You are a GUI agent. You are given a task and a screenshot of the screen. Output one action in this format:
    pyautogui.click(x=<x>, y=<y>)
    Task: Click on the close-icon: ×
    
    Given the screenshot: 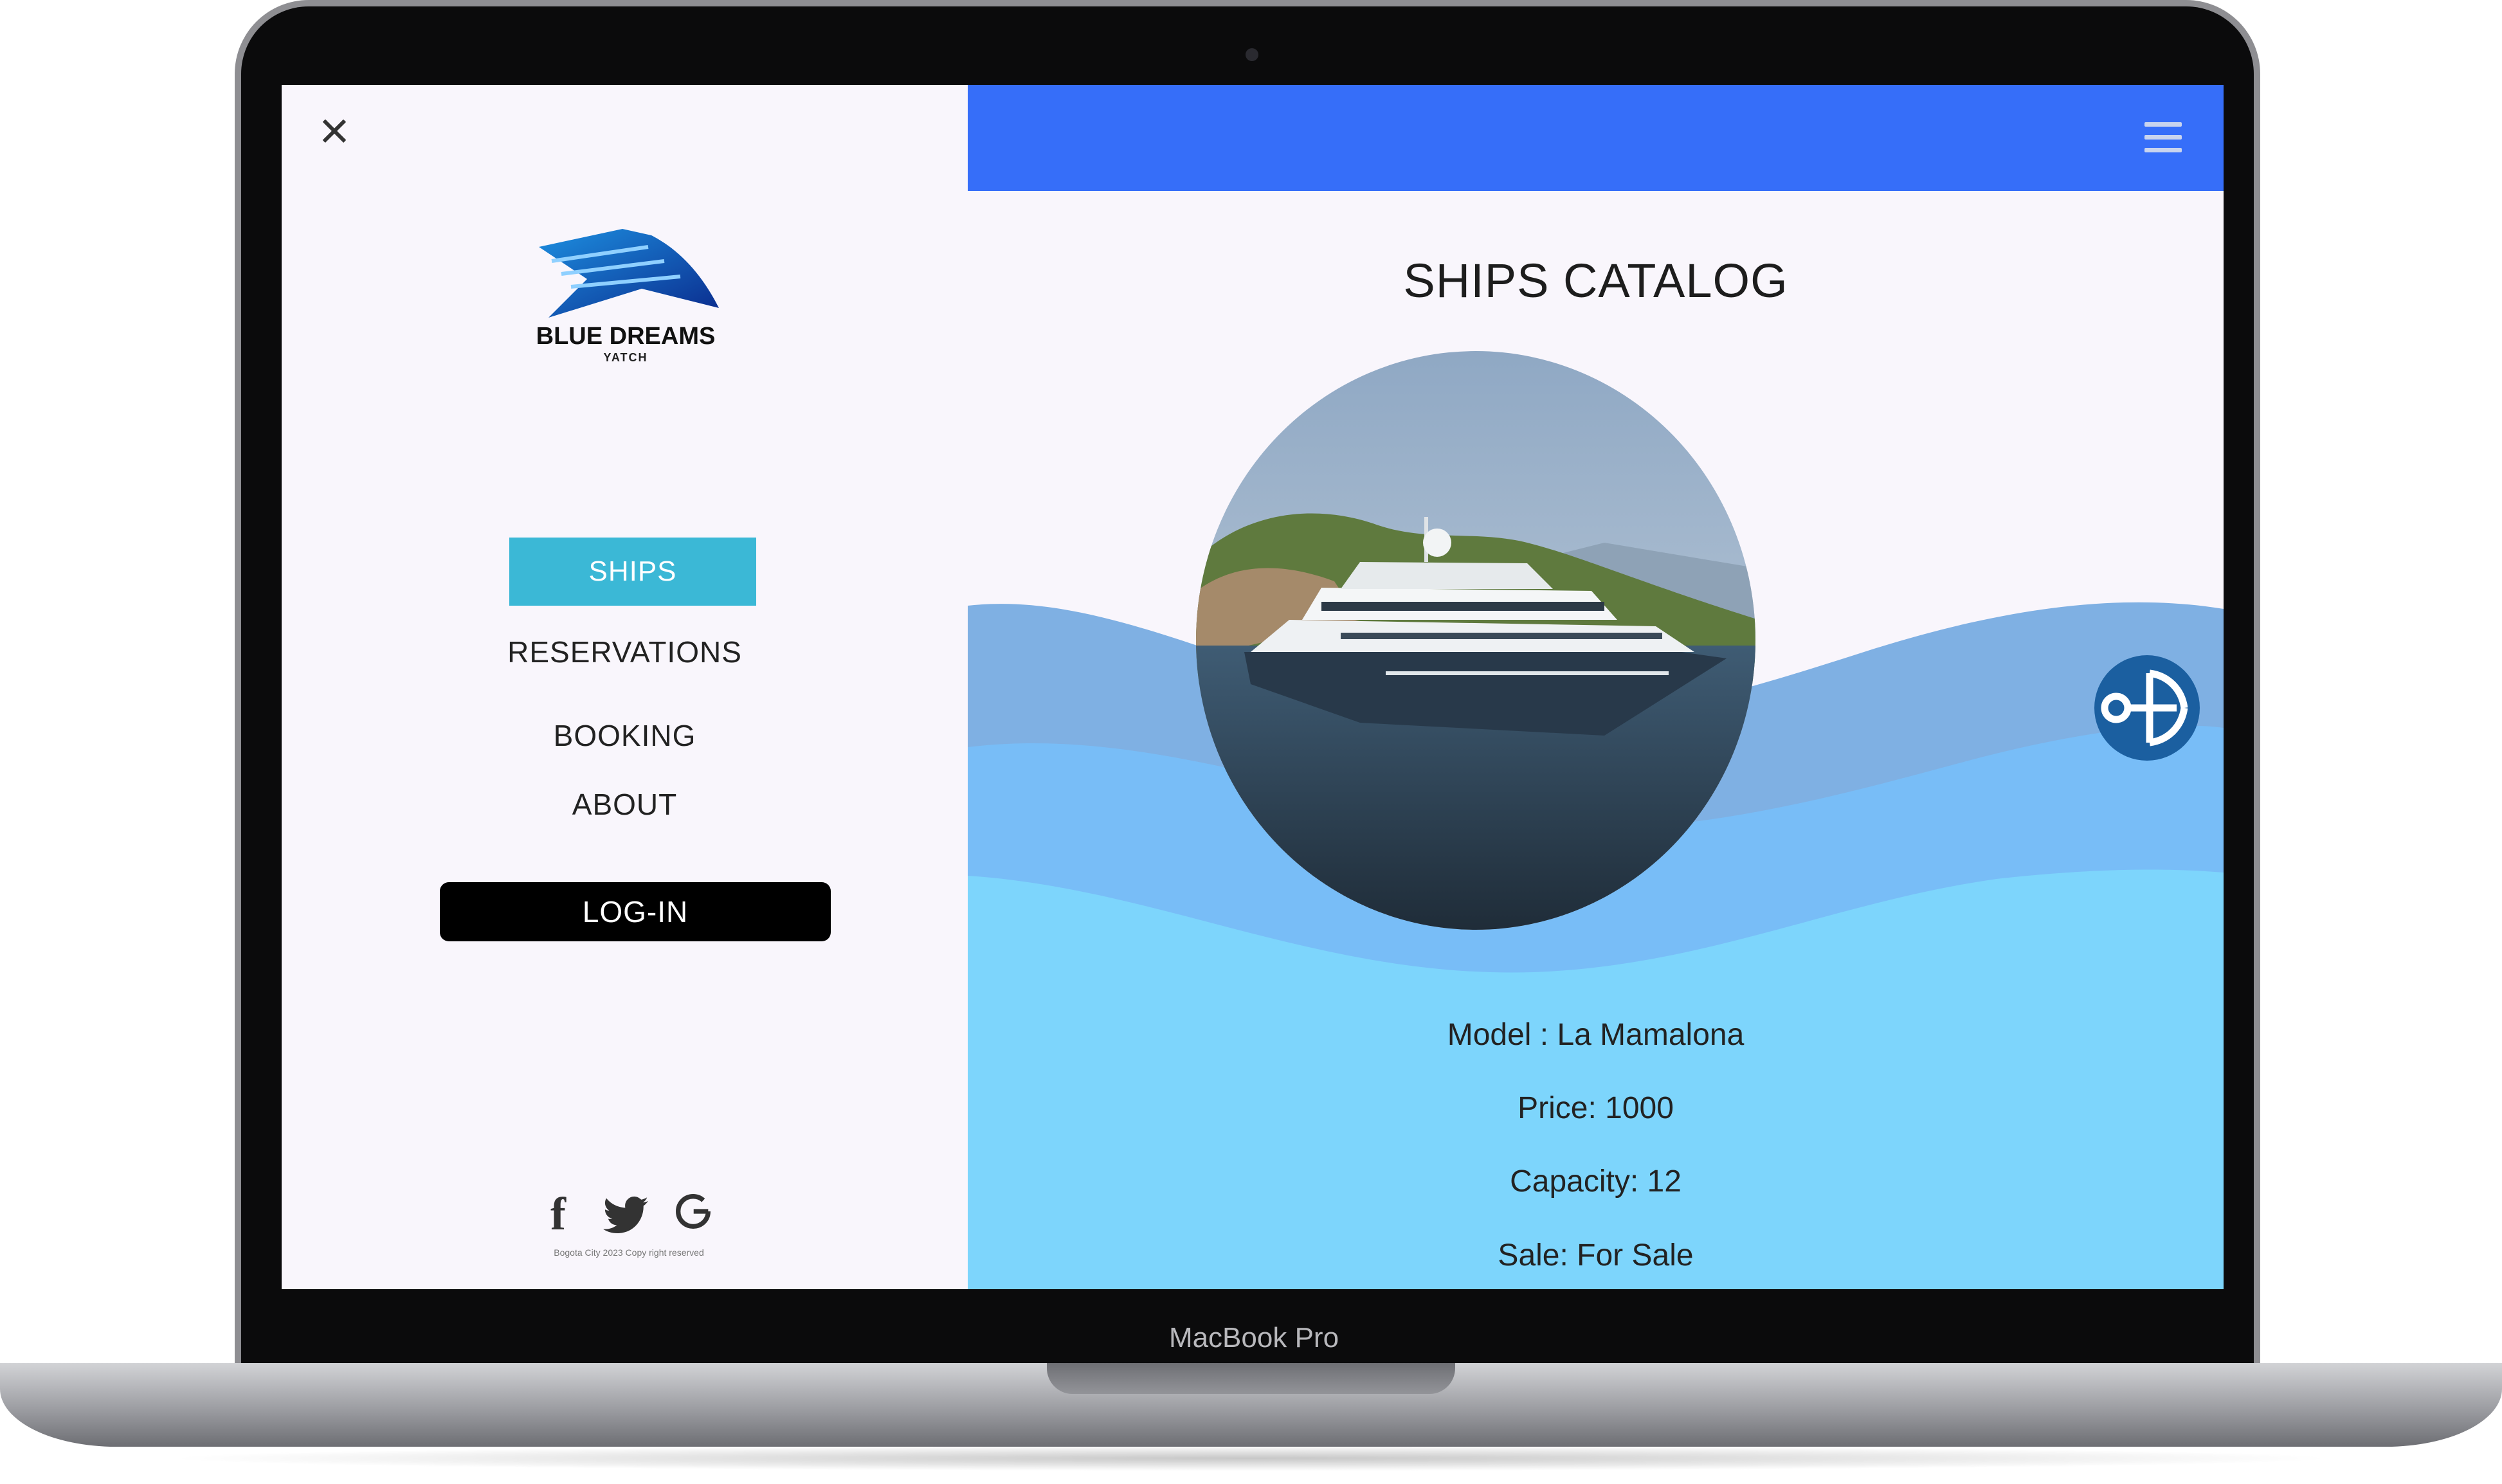 What is the action you would take?
    pyautogui.click(x=335, y=131)
    